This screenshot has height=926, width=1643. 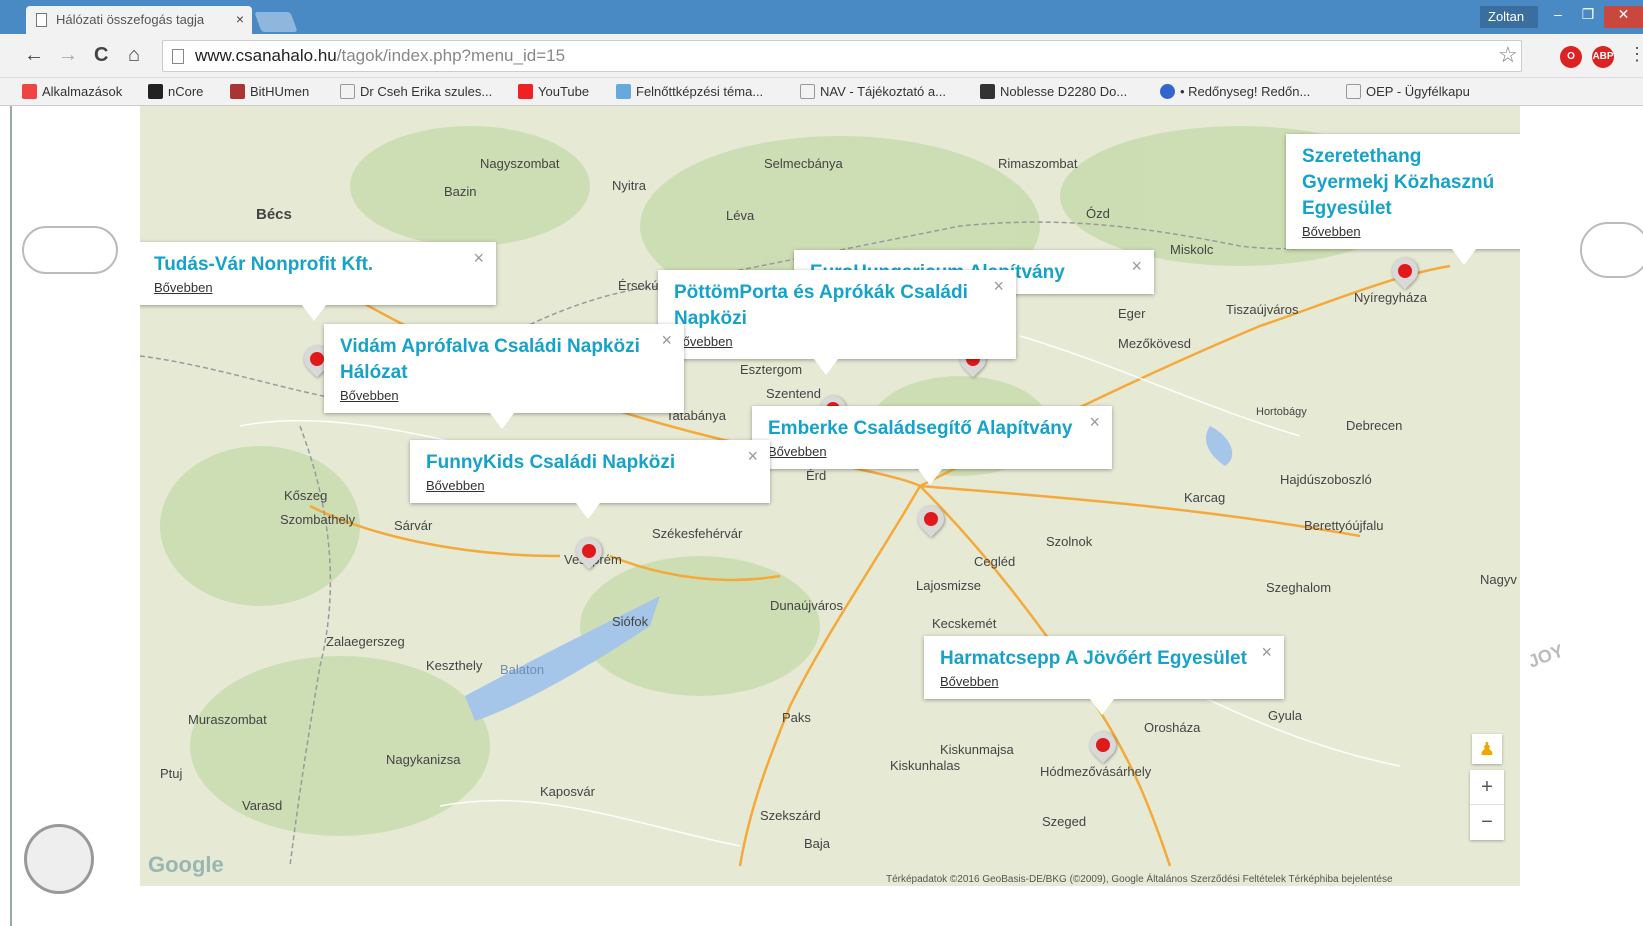 What do you see at coordinates (964, 623) in the screenshot?
I see `place-label: Kecskemét` at bounding box center [964, 623].